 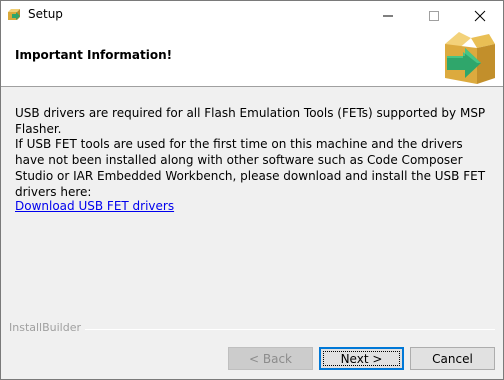 What do you see at coordinates (290, 329) in the screenshot?
I see `footer-divider` at bounding box center [290, 329].